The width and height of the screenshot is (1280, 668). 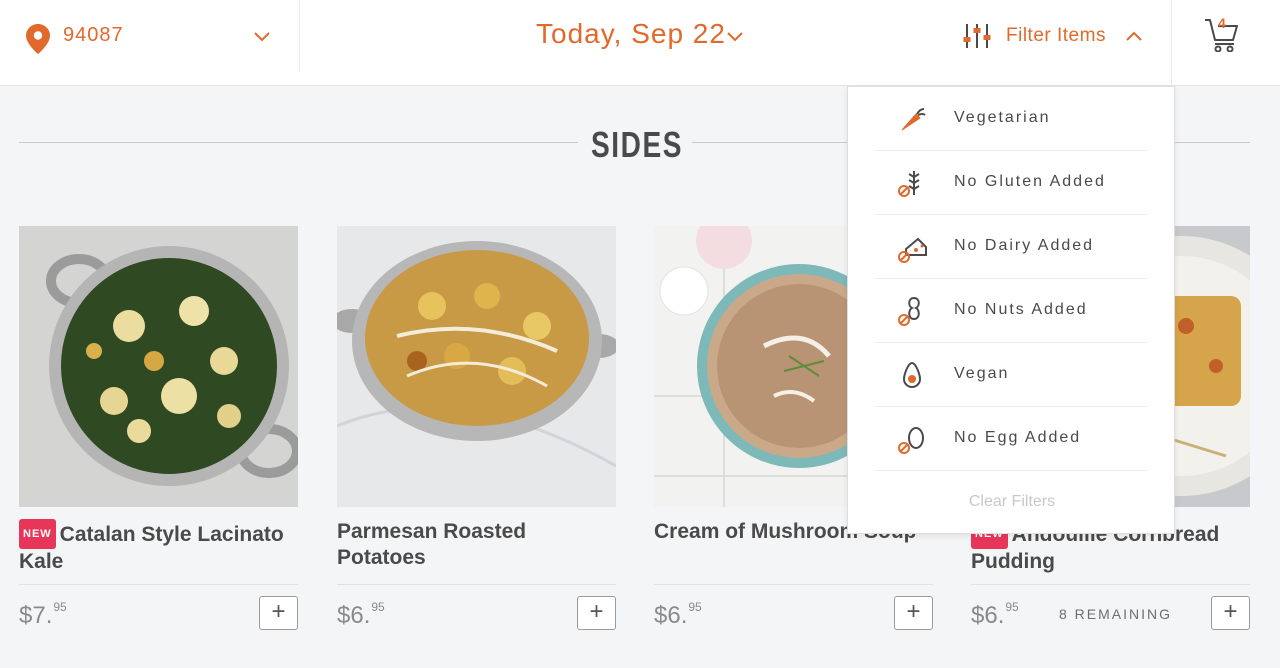 What do you see at coordinates (982, 373) in the screenshot?
I see `filter-option-label: Vegan` at bounding box center [982, 373].